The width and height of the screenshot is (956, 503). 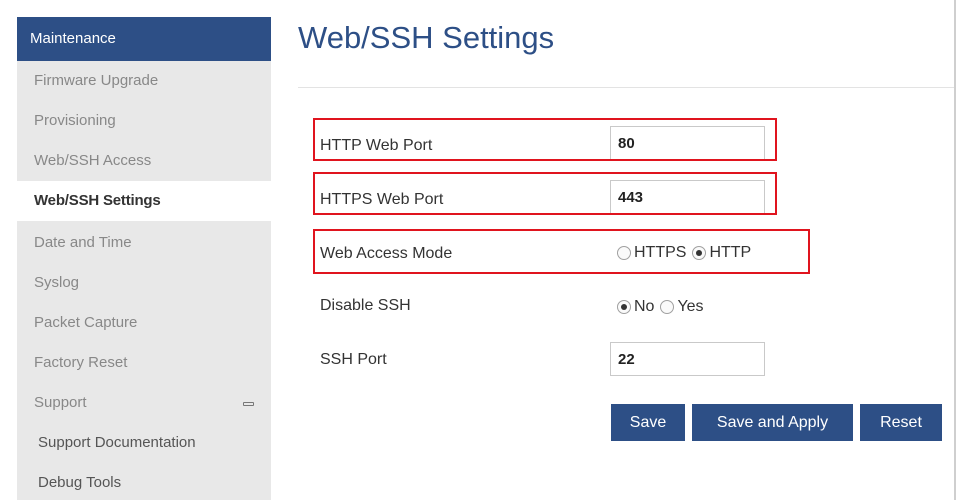 I want to click on disable-ssh-label: Disable SSH, so click(x=365, y=305).